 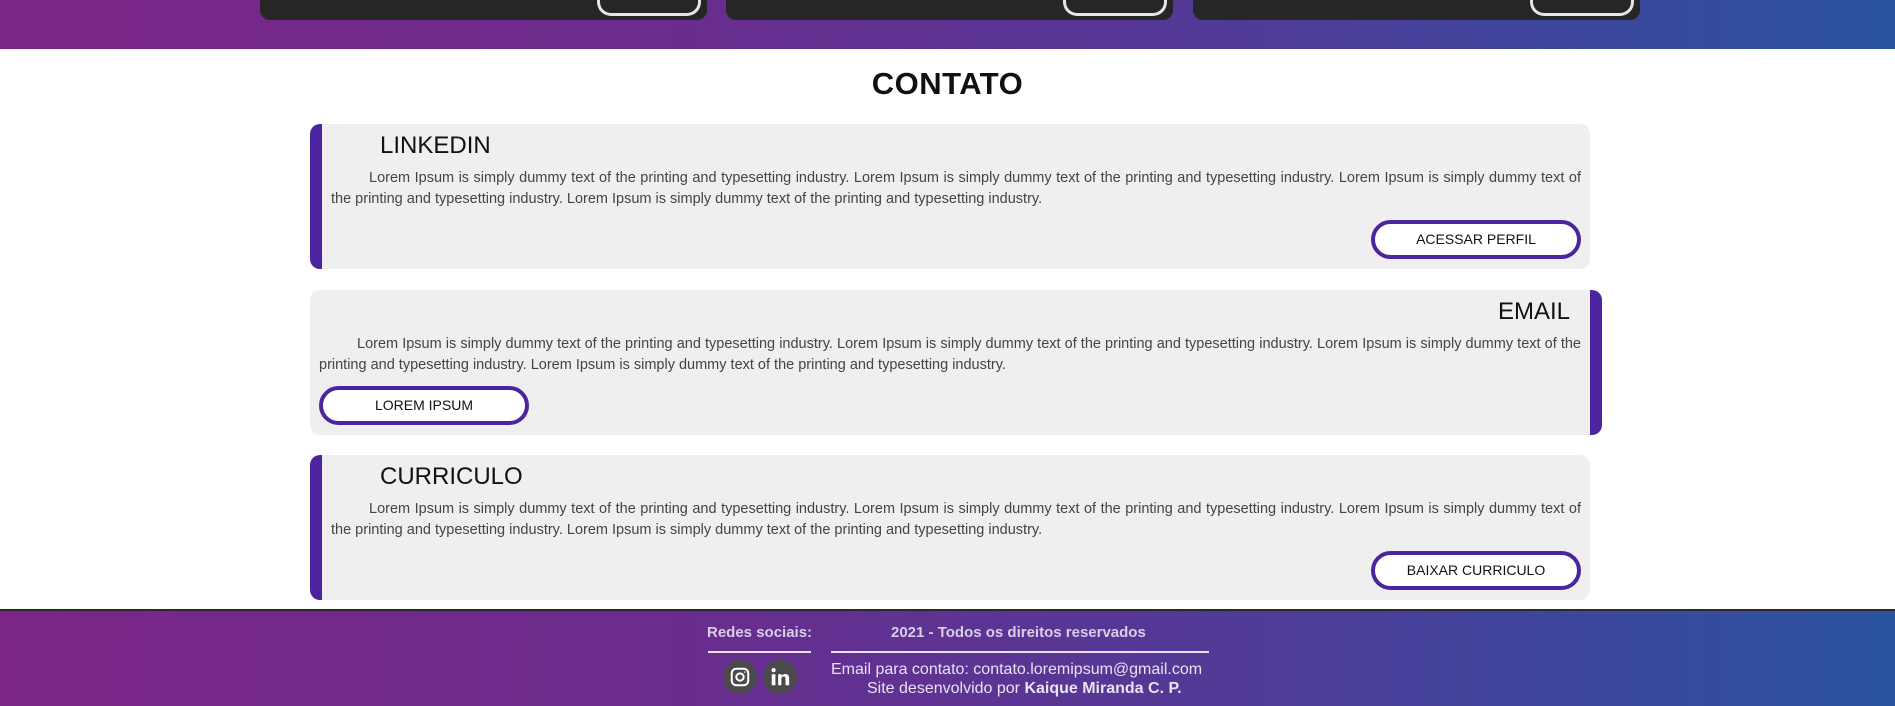 What do you see at coordinates (1020, 652) in the screenshot?
I see `copyright-divider` at bounding box center [1020, 652].